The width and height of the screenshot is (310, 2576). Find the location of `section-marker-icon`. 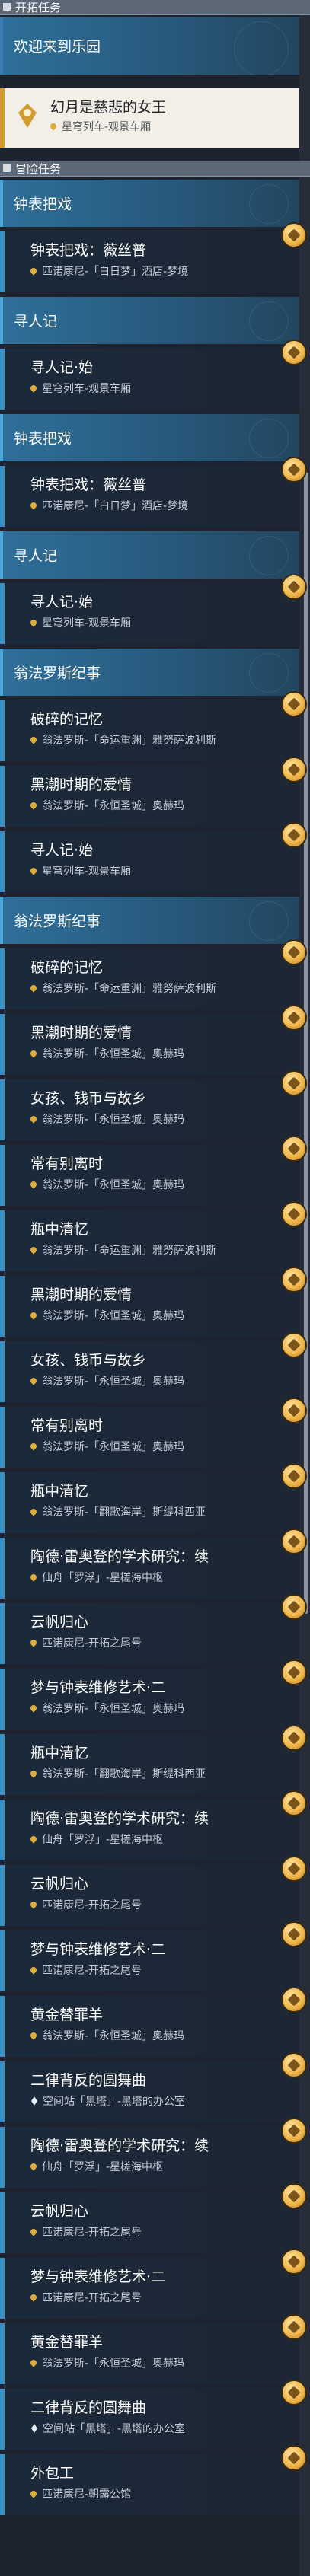

section-marker-icon is located at coordinates (7, 7).